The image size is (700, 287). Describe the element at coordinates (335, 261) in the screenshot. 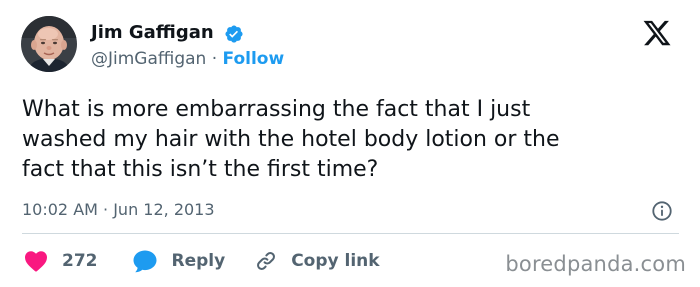

I see `copy-link-label: Copy link` at that location.